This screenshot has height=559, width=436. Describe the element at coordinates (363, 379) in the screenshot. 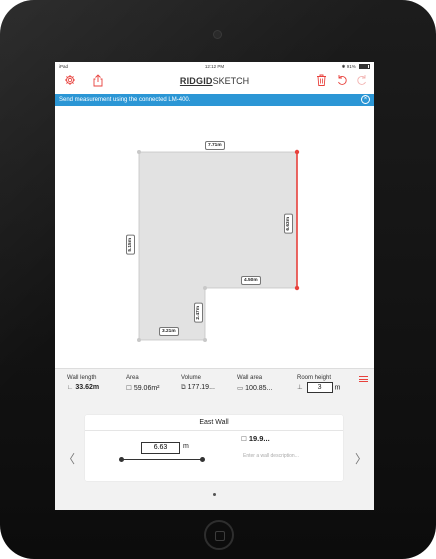

I see `list-icon` at that location.